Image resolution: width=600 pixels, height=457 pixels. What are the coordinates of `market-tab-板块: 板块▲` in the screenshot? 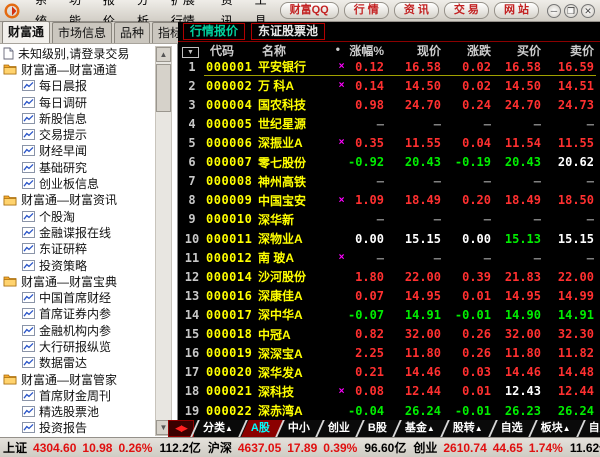 It's located at (556, 428).